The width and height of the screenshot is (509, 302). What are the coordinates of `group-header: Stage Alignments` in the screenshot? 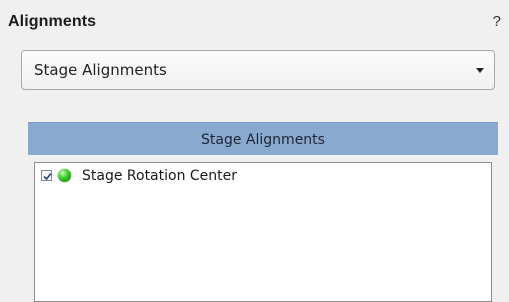 It's located at (263, 138).